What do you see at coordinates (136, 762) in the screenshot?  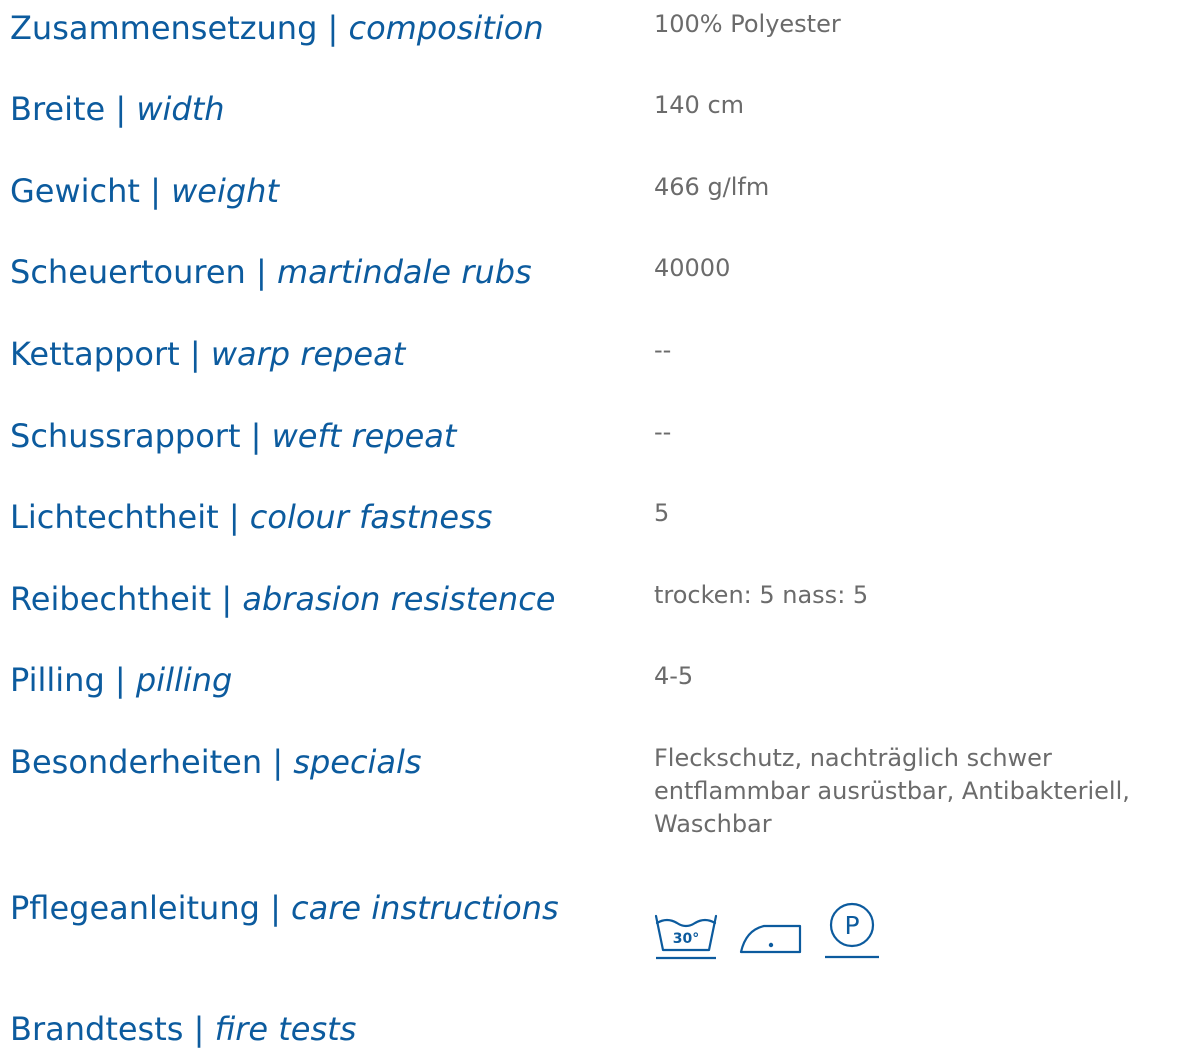 I see `label-de: Besonderheiten` at bounding box center [136, 762].